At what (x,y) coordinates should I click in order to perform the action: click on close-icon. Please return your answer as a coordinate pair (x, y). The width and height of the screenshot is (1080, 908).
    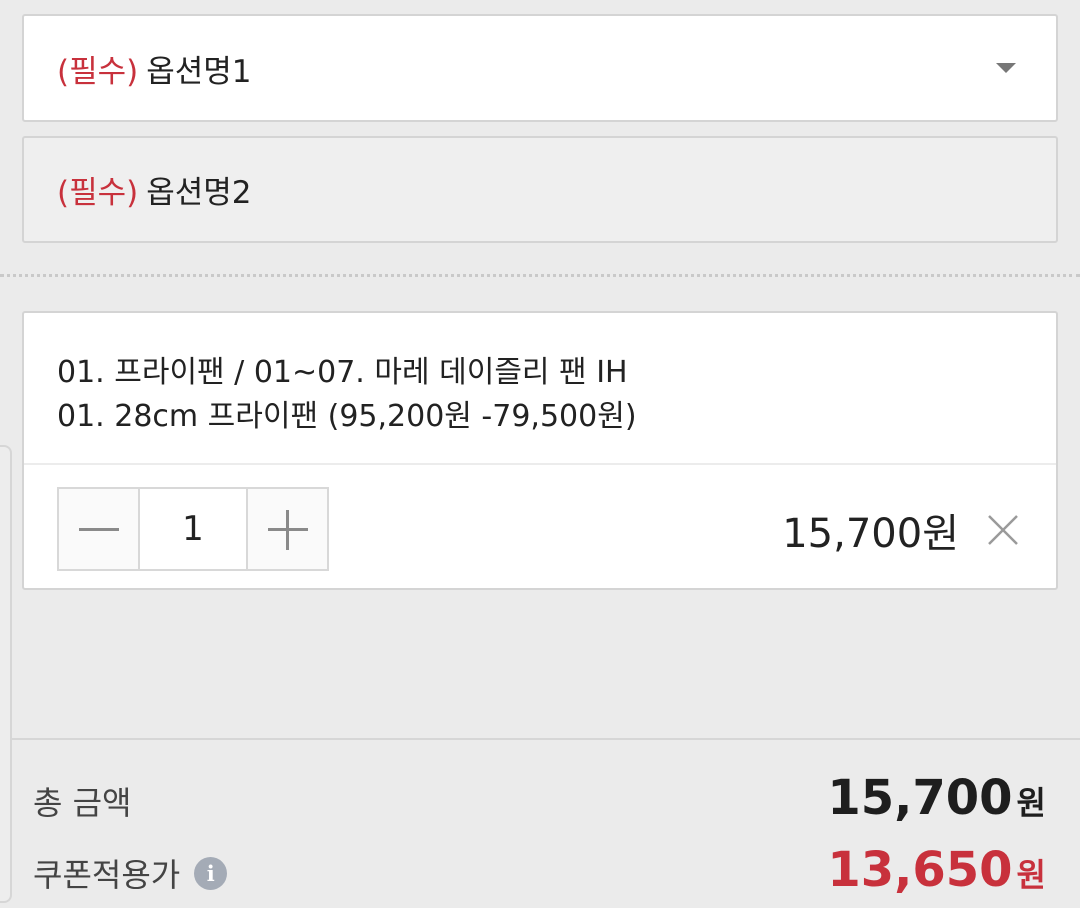
    Looking at the image, I should click on (1003, 530).